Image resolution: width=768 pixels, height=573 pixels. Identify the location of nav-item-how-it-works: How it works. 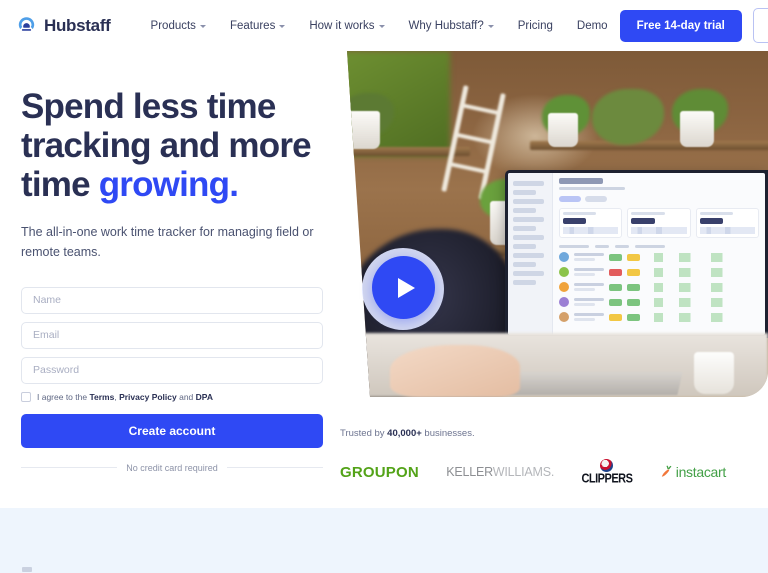
(346, 26).